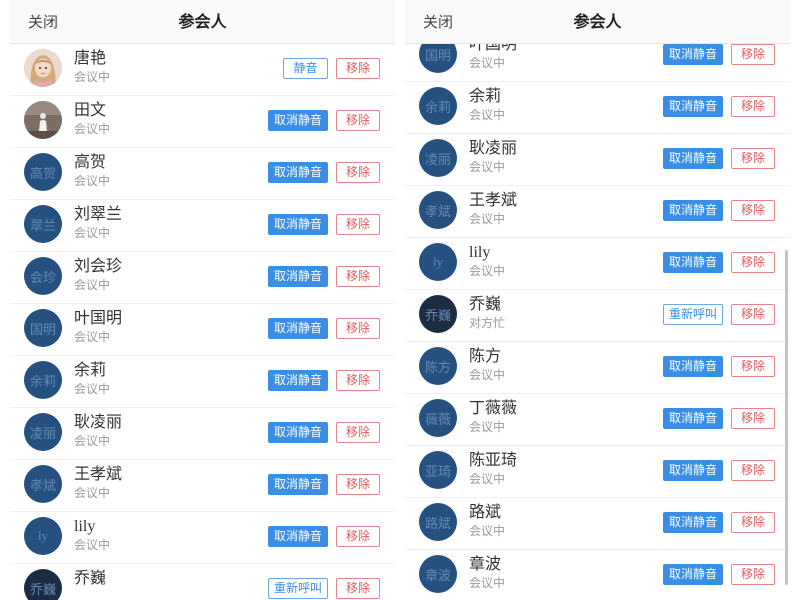 This screenshot has height=600, width=800. Describe the element at coordinates (597, 160) in the screenshot. I see `participant-row: 凌丽 耿凌丽会议中 取消静音 移除` at that location.